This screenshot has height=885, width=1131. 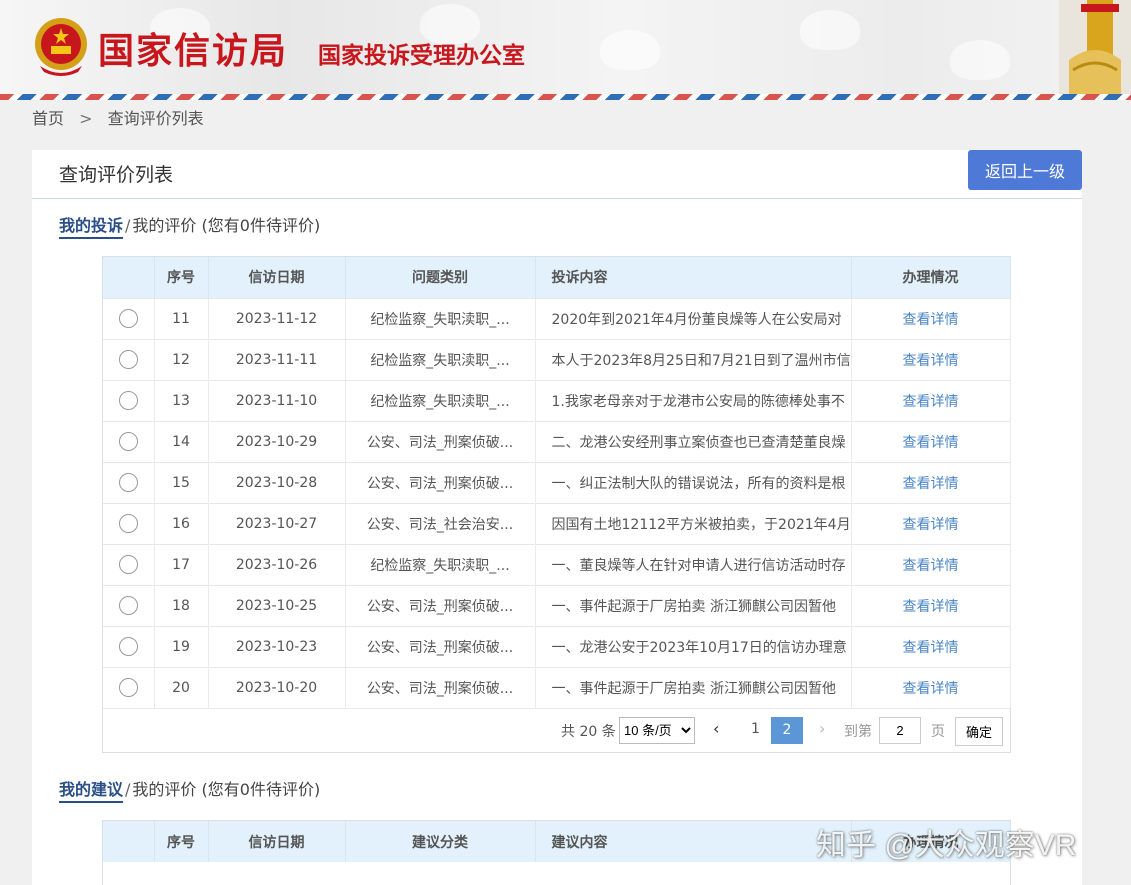 What do you see at coordinates (48, 118) in the screenshot?
I see `breadcrumb-home: 首页` at bounding box center [48, 118].